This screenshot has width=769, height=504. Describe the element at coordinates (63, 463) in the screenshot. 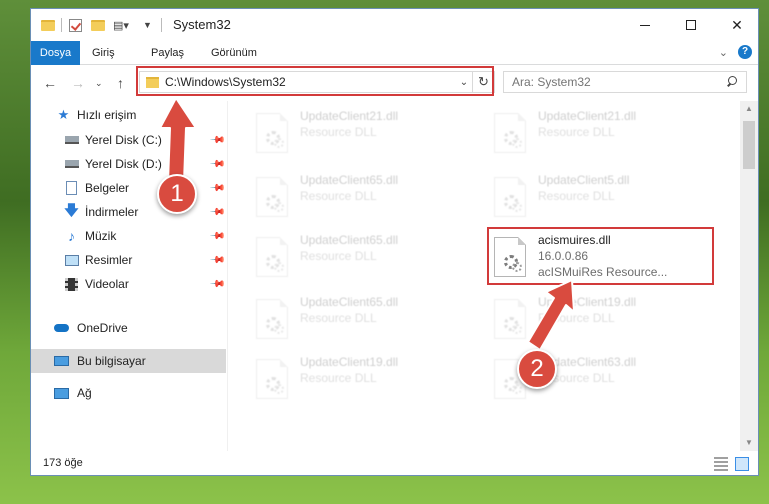

I see `item-count: 173 öğe` at that location.